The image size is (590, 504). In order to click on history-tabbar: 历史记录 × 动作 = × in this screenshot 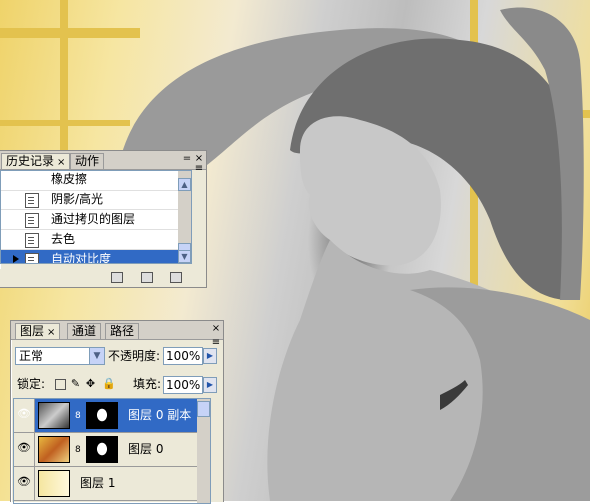, I will do `click(103, 160)`.